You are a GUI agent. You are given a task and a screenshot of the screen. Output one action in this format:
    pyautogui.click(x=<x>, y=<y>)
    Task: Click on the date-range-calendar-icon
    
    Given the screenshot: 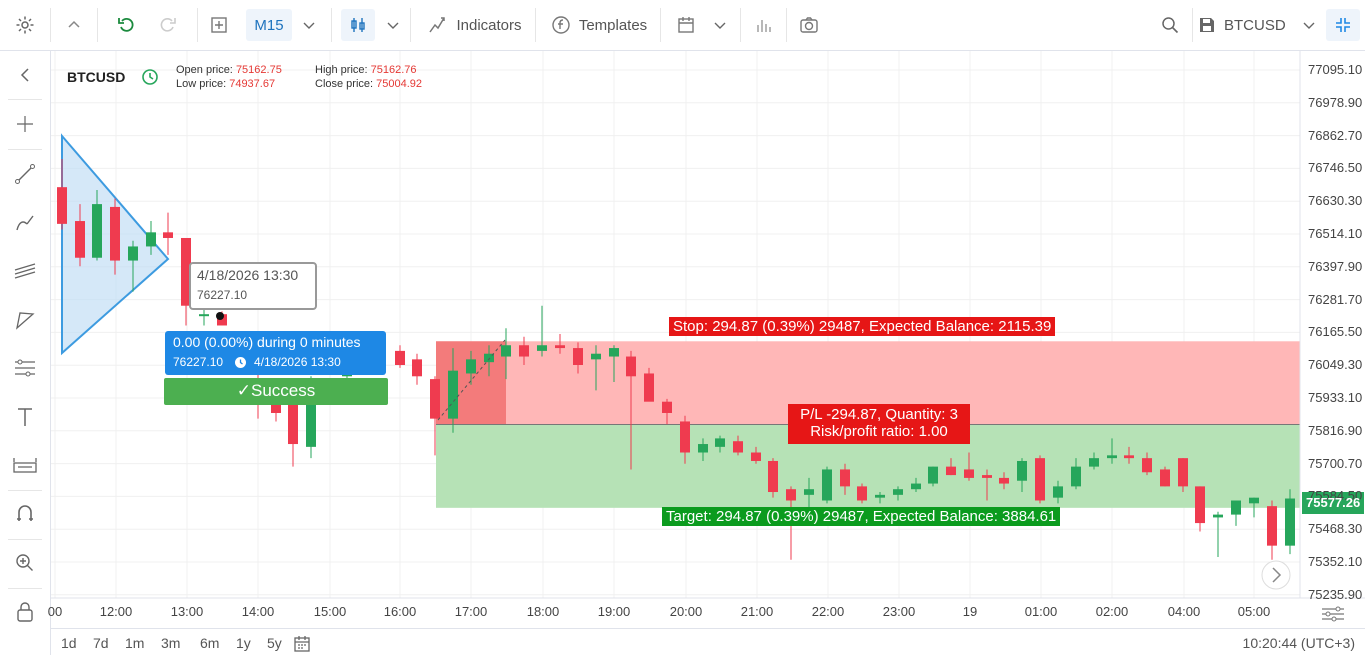 What is the action you would take?
    pyautogui.click(x=302, y=644)
    